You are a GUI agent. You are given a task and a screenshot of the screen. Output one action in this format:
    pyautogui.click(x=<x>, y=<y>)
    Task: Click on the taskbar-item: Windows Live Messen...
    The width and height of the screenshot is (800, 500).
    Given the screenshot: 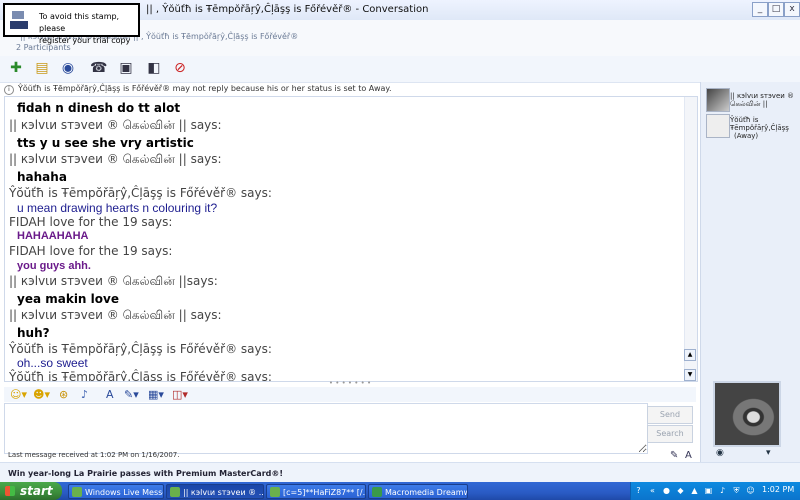 What is the action you would take?
    pyautogui.click(x=116, y=491)
    